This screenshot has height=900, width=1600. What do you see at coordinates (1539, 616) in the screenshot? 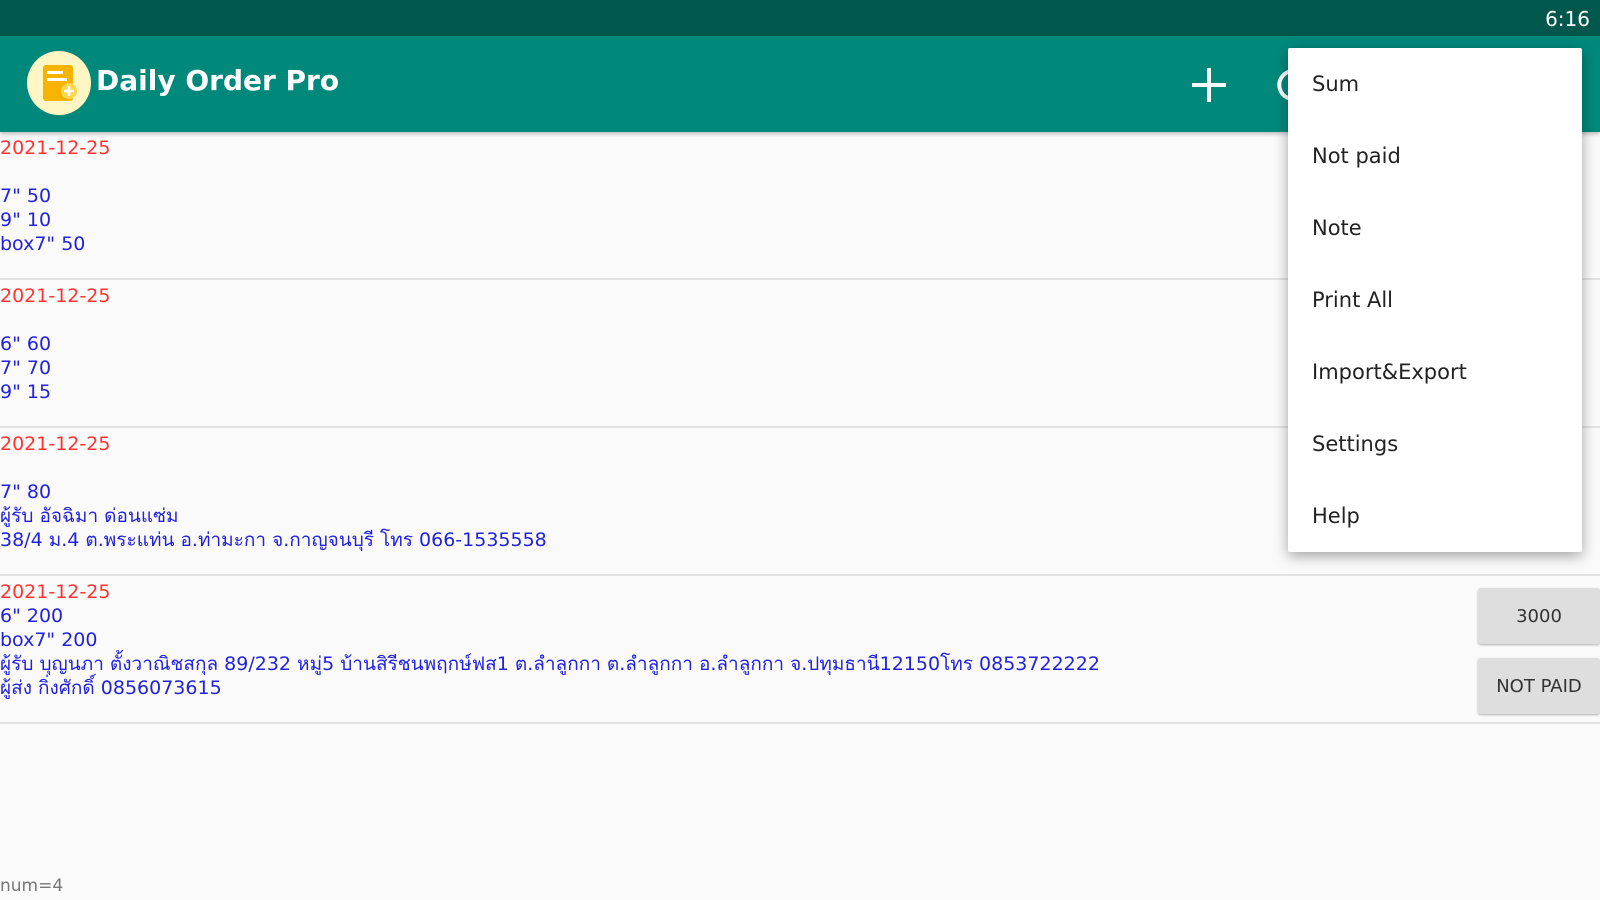
I see `sum-button: 3000` at bounding box center [1539, 616].